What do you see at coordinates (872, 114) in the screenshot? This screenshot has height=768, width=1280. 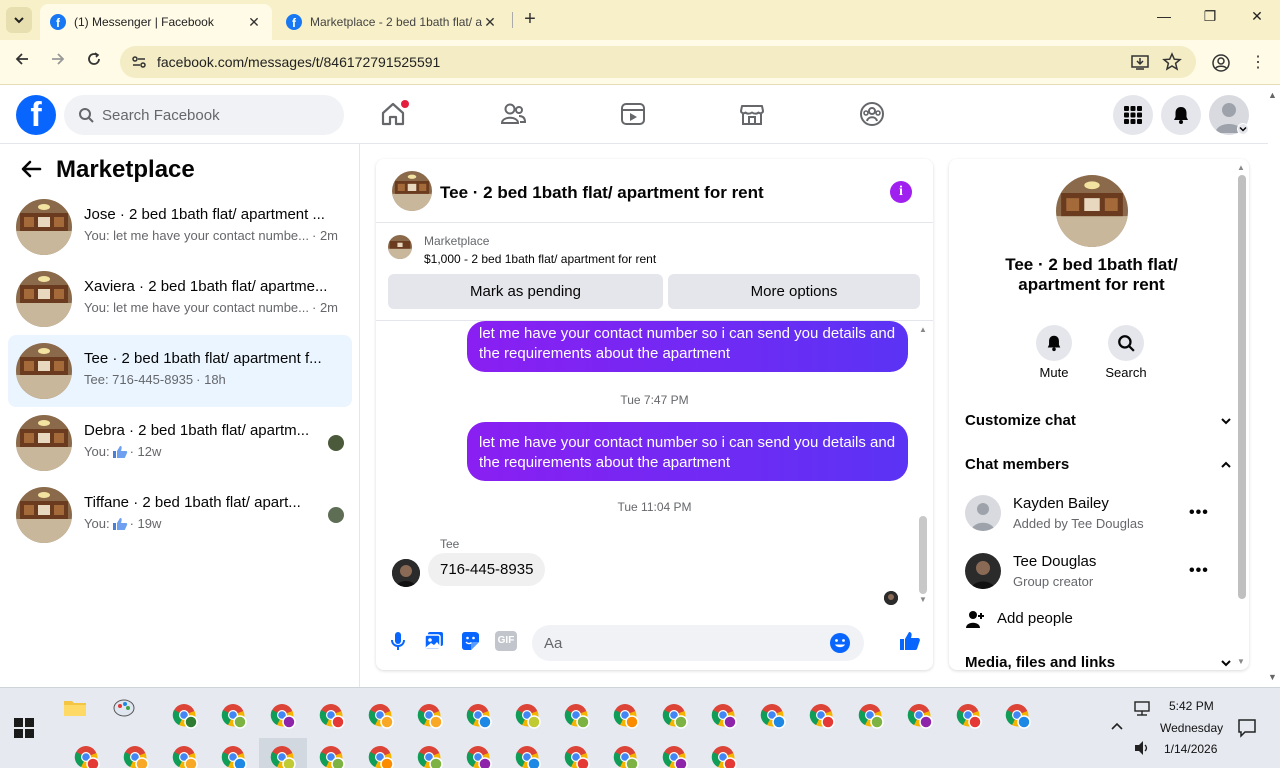 I see `groups-icon` at bounding box center [872, 114].